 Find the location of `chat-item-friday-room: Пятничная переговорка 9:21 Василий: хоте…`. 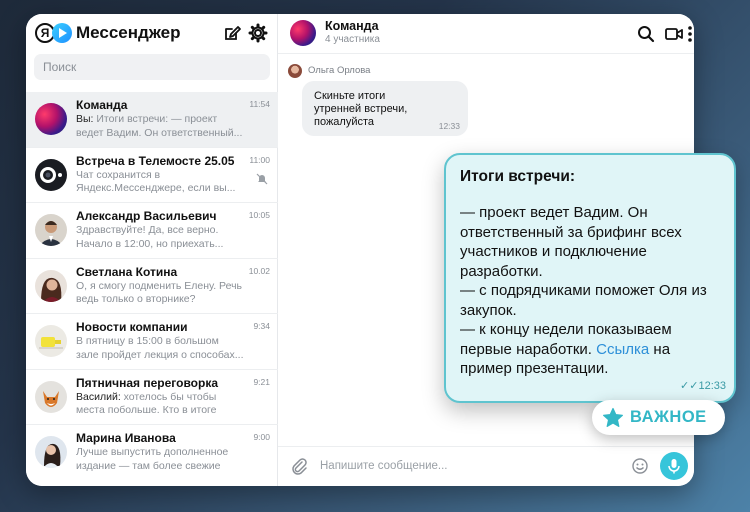

chat-item-friday-room: Пятничная переговорка 9:21 Василий: хоте… is located at coordinates (152, 397).